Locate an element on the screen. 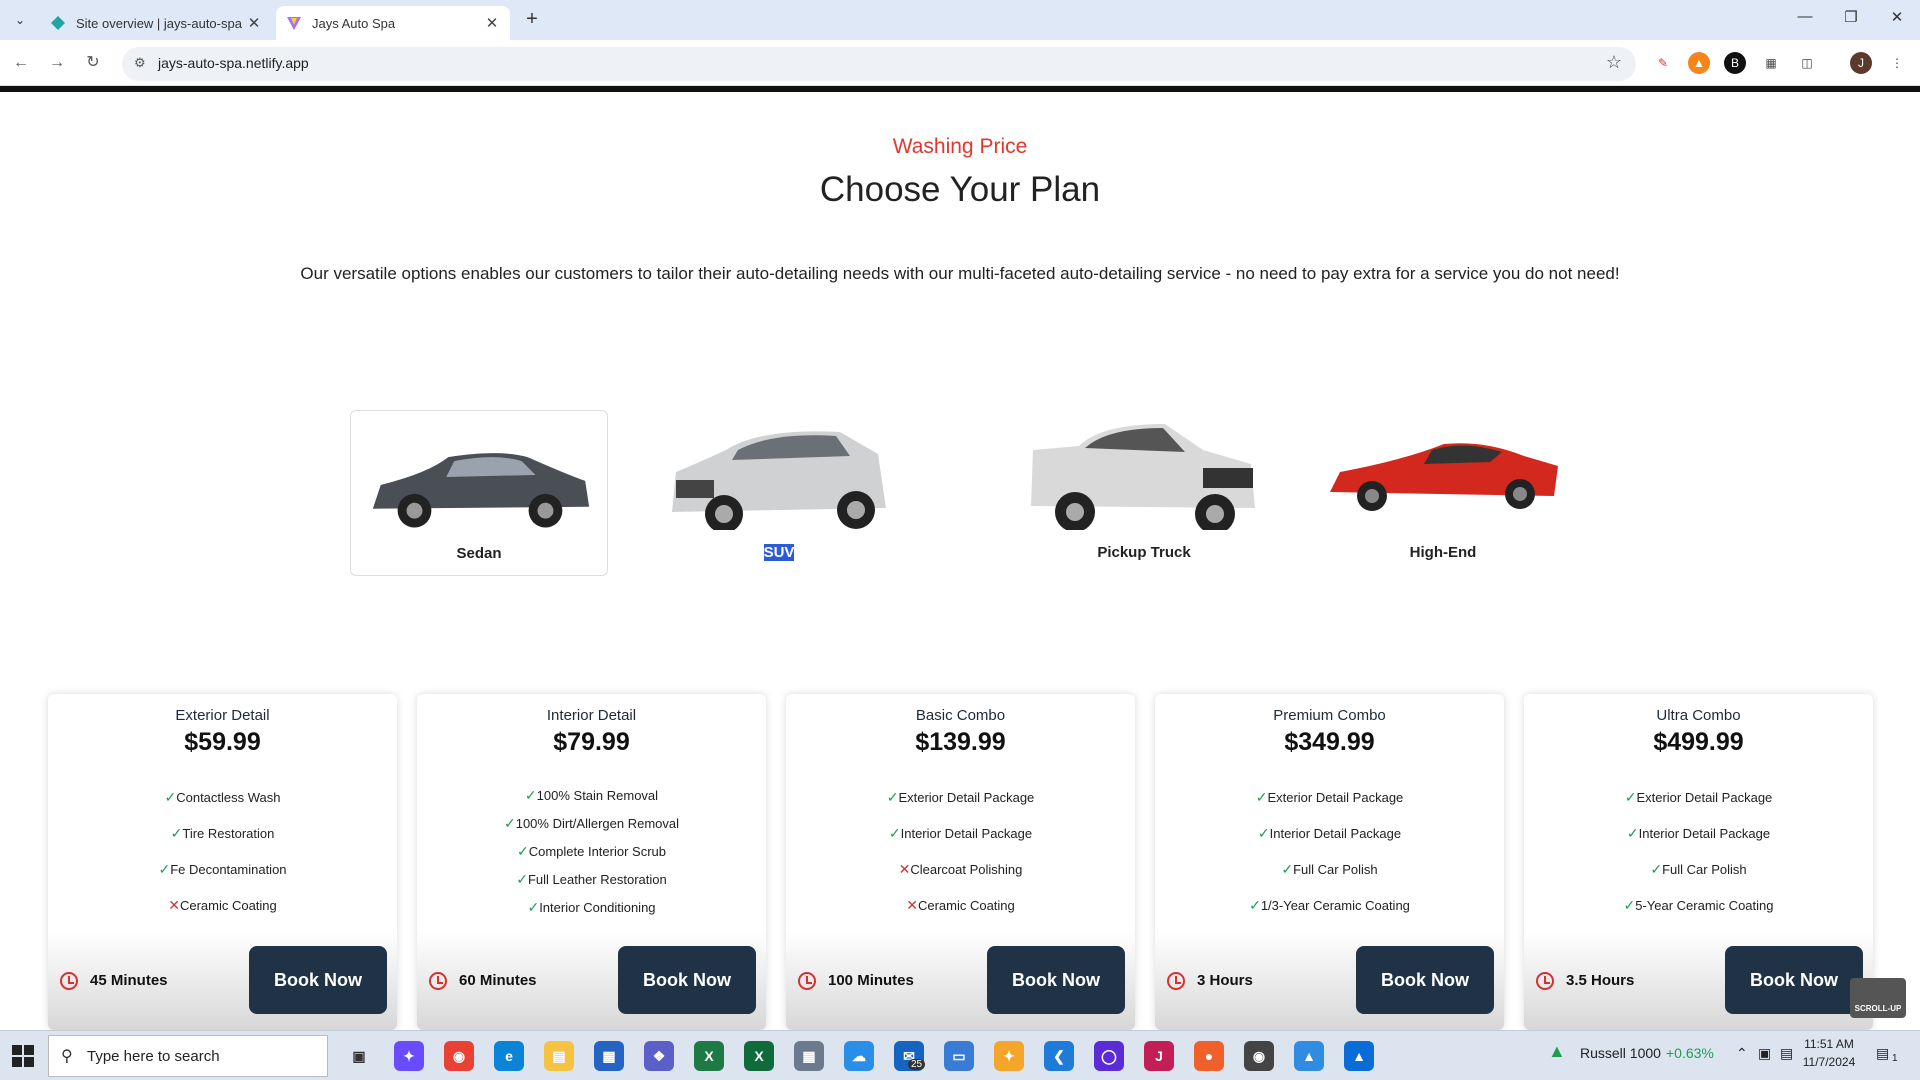  feature-item: ✓Interior Detail Package is located at coordinates (960, 842).